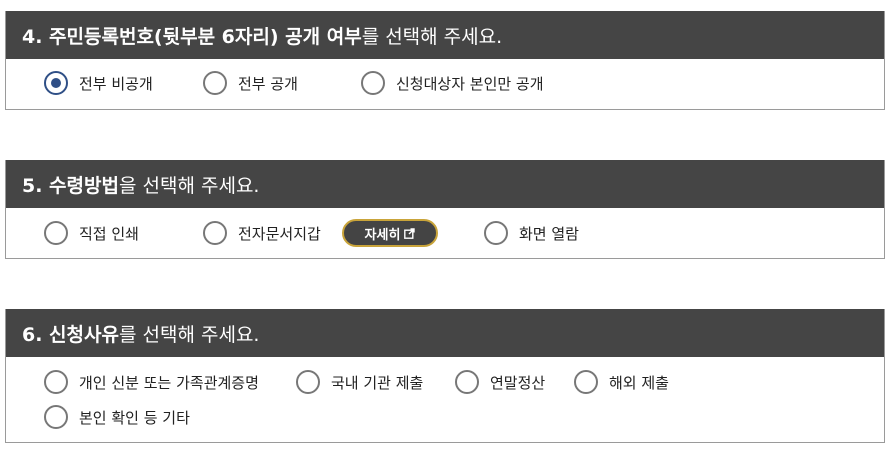 Image resolution: width=891 pixels, height=452 pixels. I want to click on option-label: 전자문서지갑, so click(279, 233).